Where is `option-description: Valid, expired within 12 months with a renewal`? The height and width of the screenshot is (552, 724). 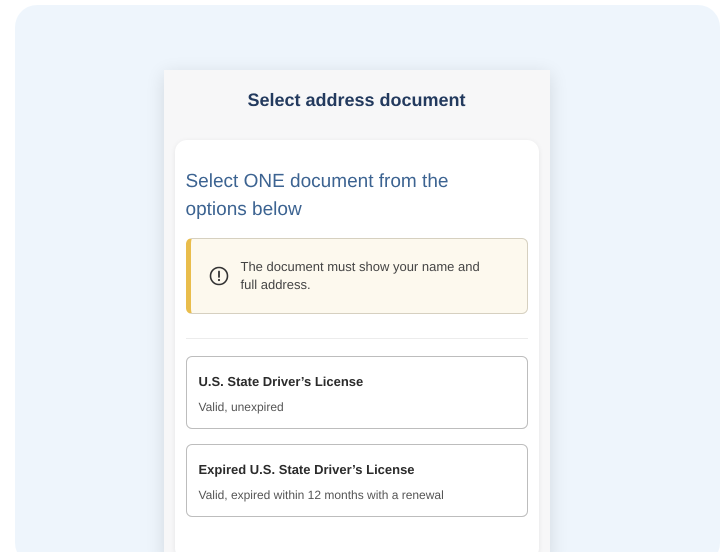 option-description: Valid, expired within 12 months with a renewal is located at coordinates (321, 495).